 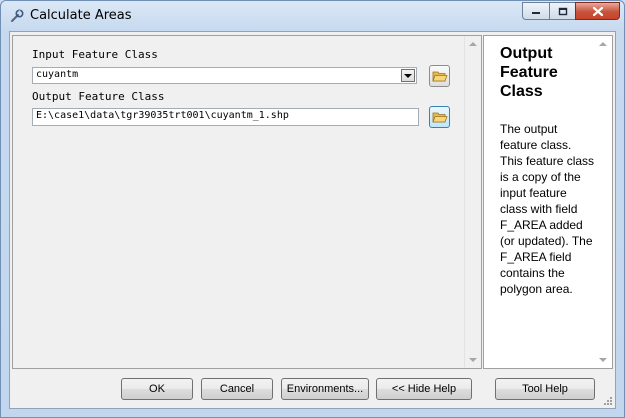 I want to click on caption-buttons, so click(x=571, y=11).